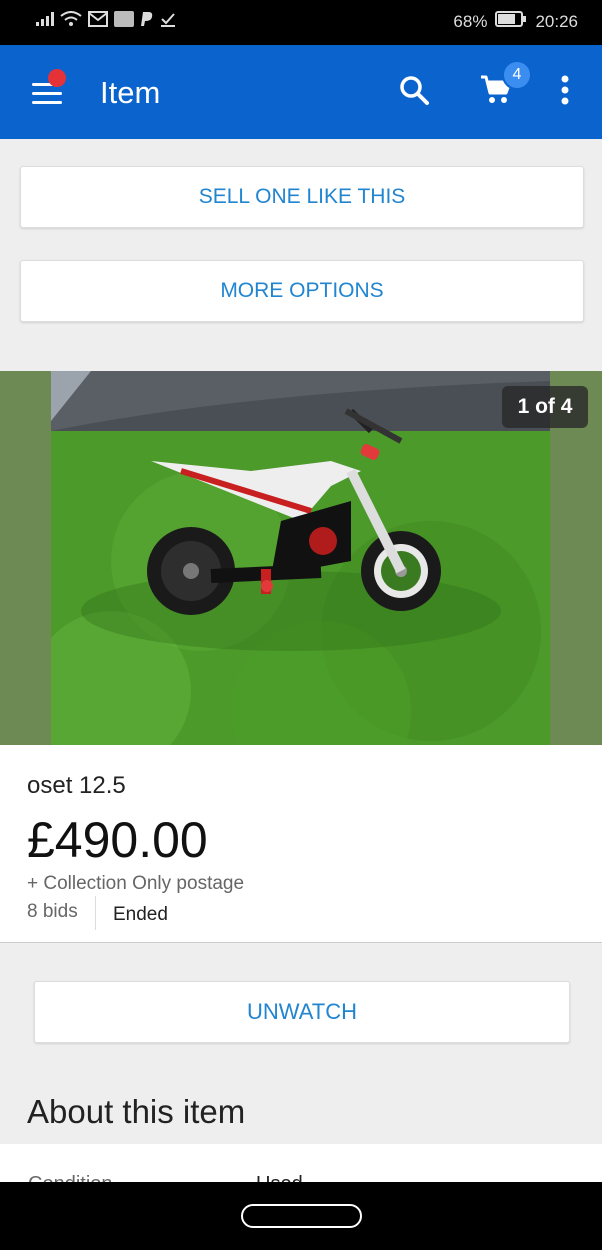 Image resolution: width=602 pixels, height=1250 pixels. I want to click on image-counter: 1 of 4, so click(545, 407).